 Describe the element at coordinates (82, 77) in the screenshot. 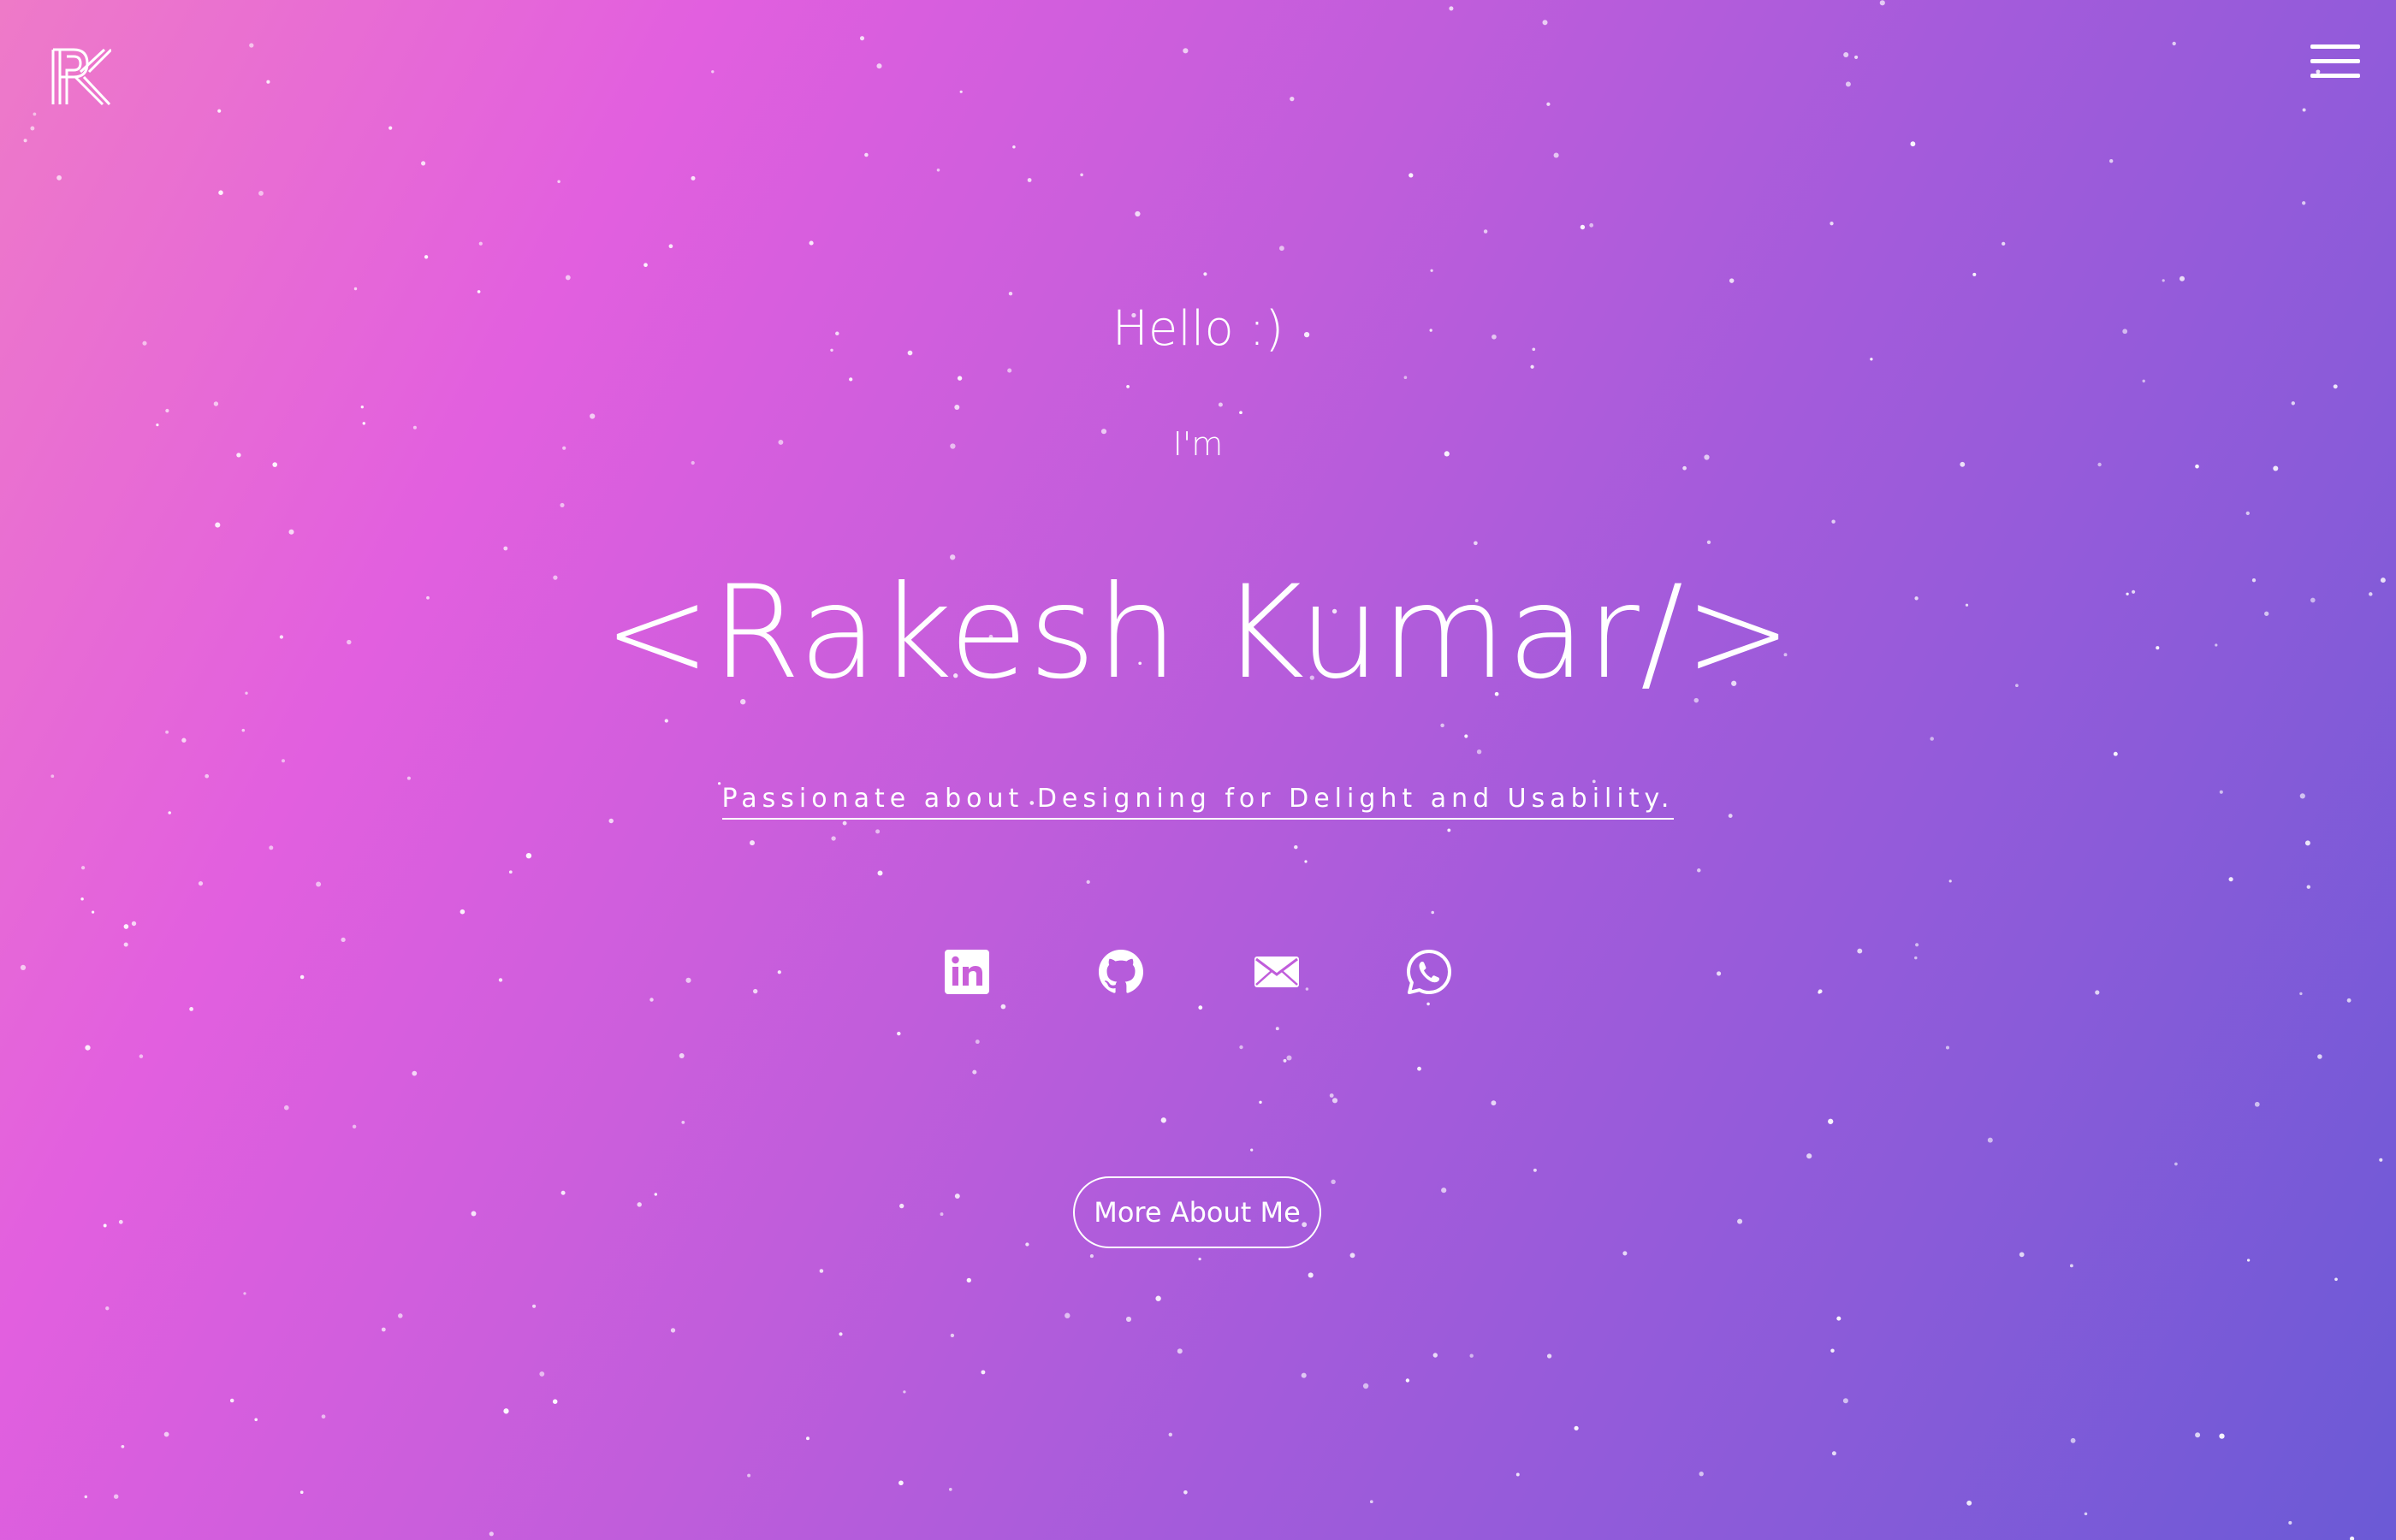

I see `rk-logo-icon` at that location.